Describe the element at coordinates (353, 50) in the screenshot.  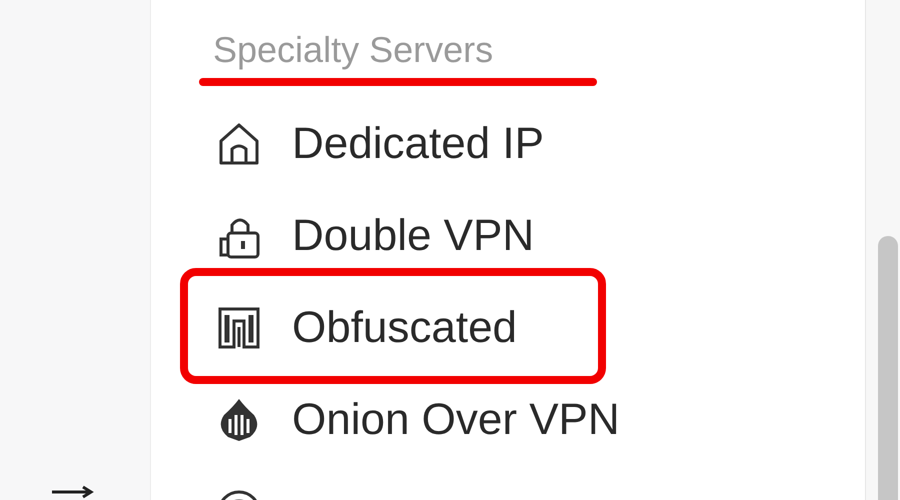
I see `section-heading: Specialty Servers` at that location.